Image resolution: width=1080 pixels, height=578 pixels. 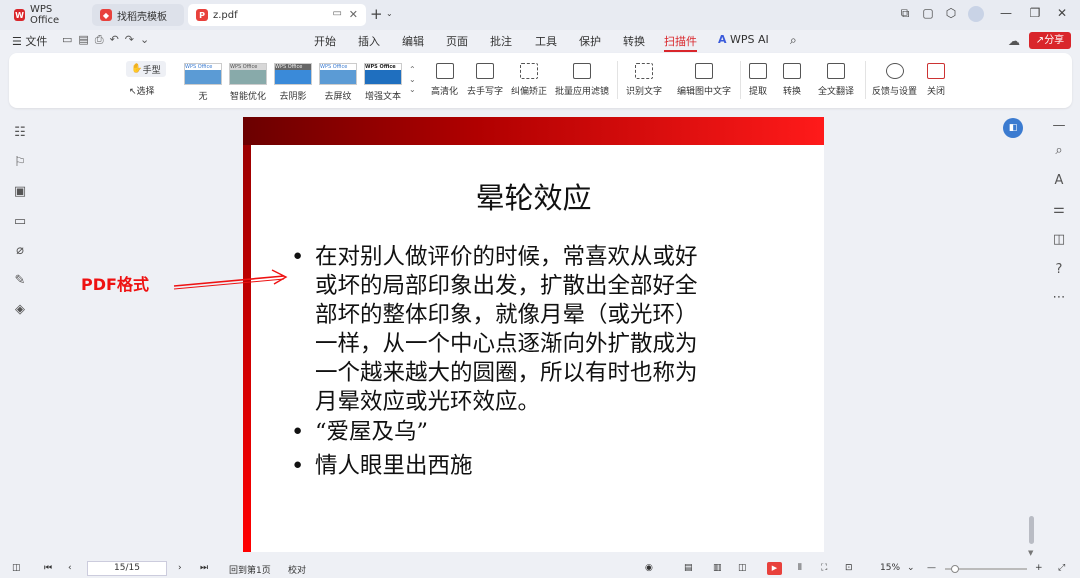 What do you see at coordinates (353, 14) in the screenshot?
I see `close-tab-icon: ✕` at bounding box center [353, 14].